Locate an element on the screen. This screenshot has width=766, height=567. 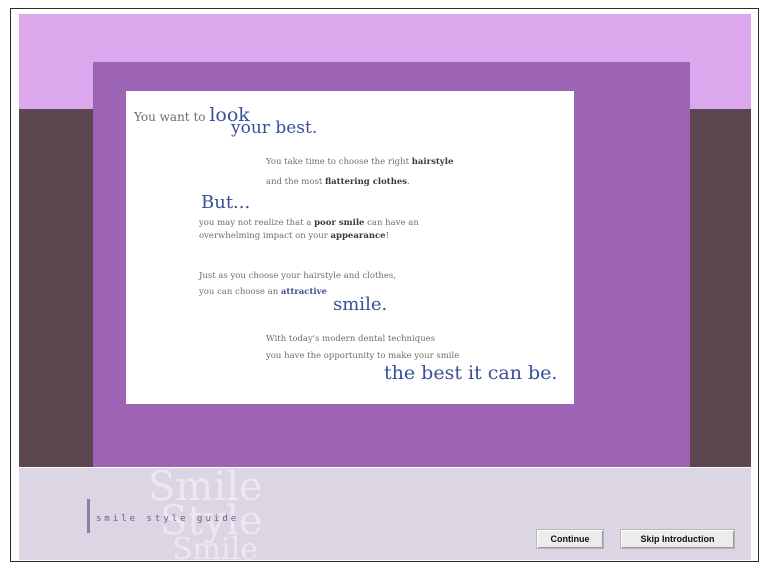
footer-watermark-3: Smile is located at coordinates (215, 549).